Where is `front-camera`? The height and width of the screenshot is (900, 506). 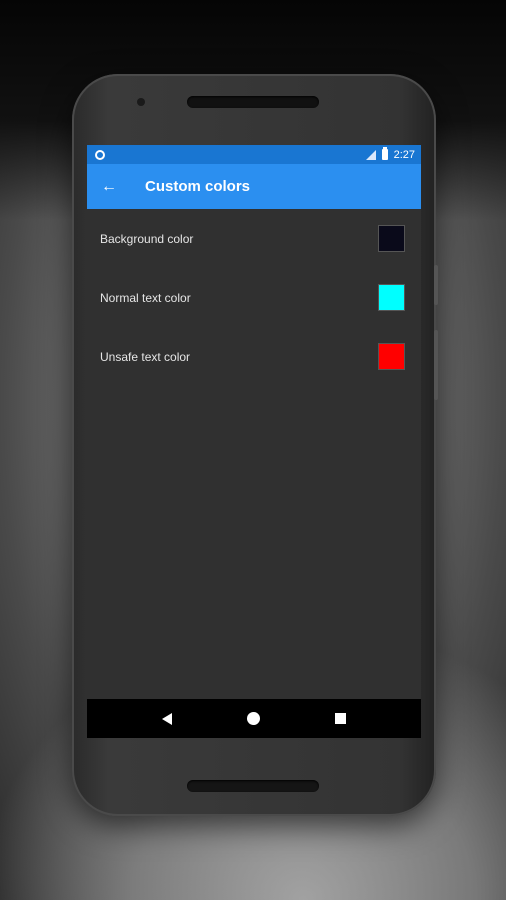
front-camera is located at coordinates (141, 102).